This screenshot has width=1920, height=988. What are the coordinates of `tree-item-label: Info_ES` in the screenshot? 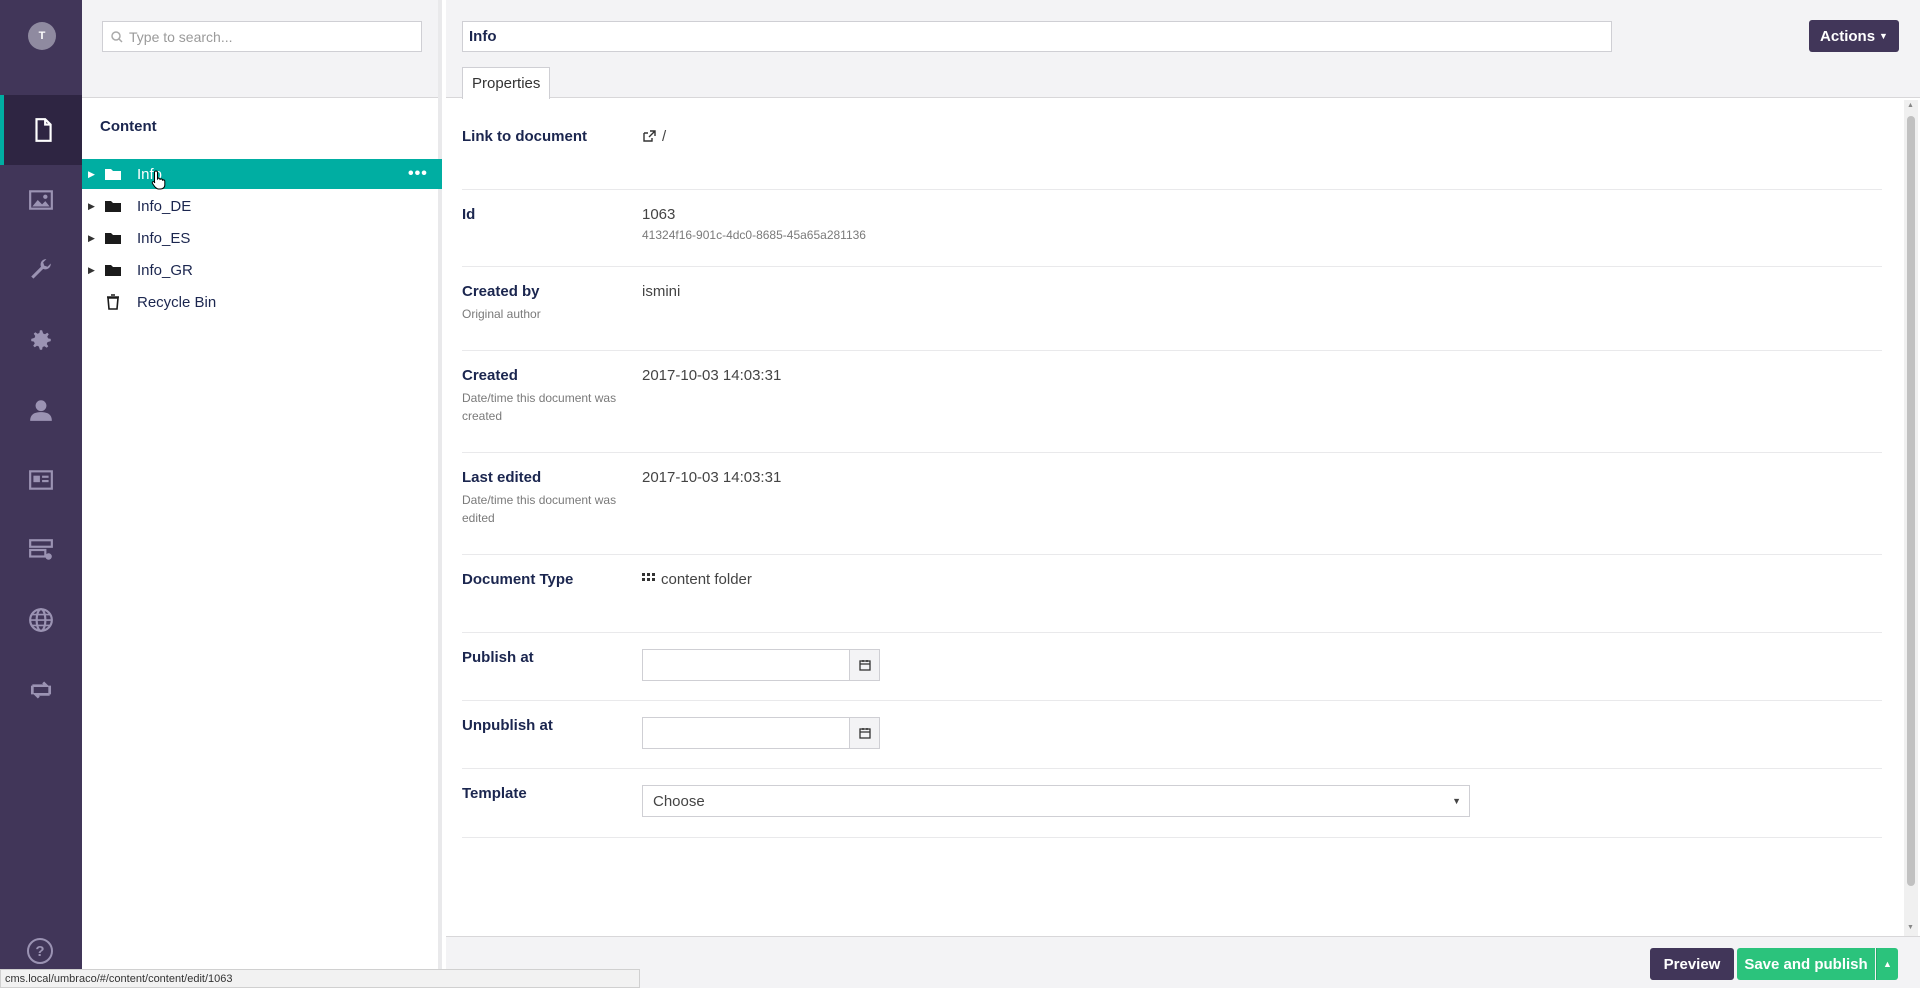 It's located at (164, 238).